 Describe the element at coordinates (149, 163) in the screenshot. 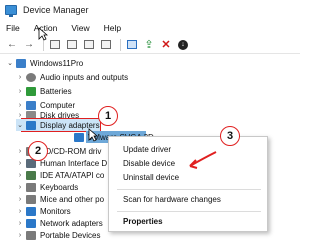

I see `context-disable-device: Disable device` at that location.